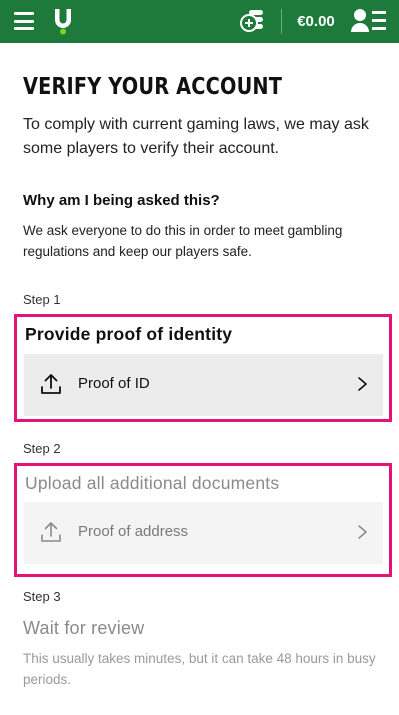 The height and width of the screenshot is (715, 399). I want to click on proof-of-address-button: Proof of address, so click(203, 533).